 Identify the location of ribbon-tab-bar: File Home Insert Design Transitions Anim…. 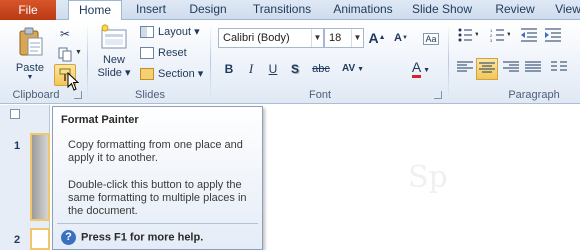
(290, 10).